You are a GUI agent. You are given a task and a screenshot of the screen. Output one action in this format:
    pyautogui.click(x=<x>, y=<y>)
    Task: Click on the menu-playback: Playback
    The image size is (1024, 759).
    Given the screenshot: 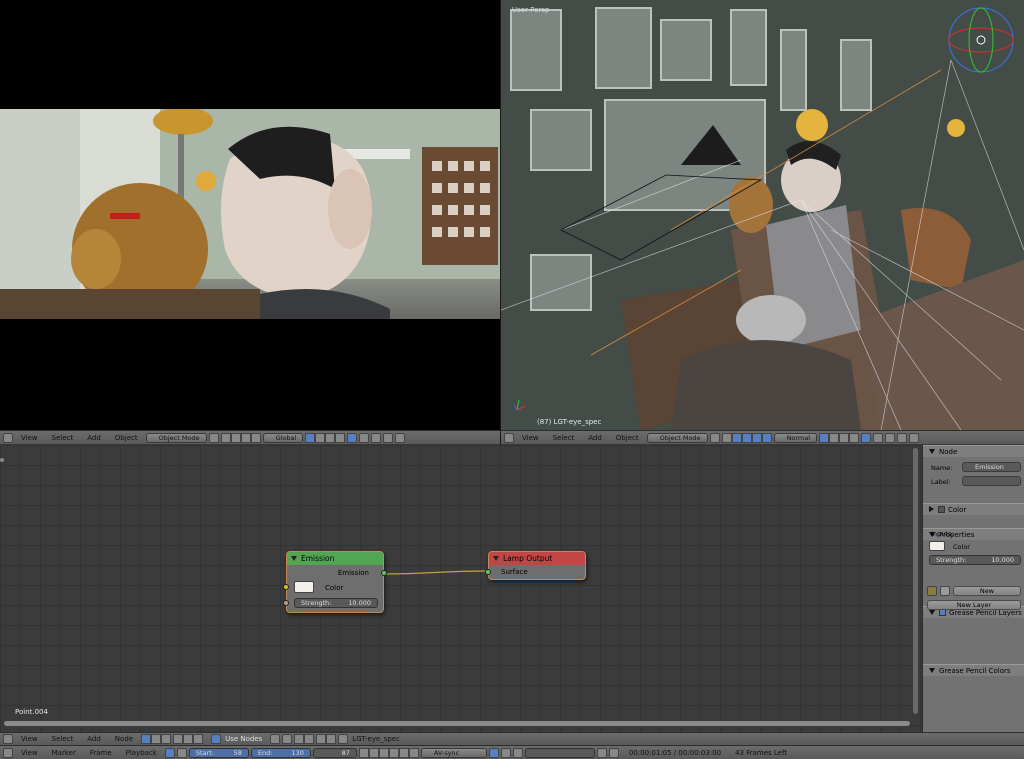 What is the action you would take?
    pyautogui.click(x=141, y=753)
    